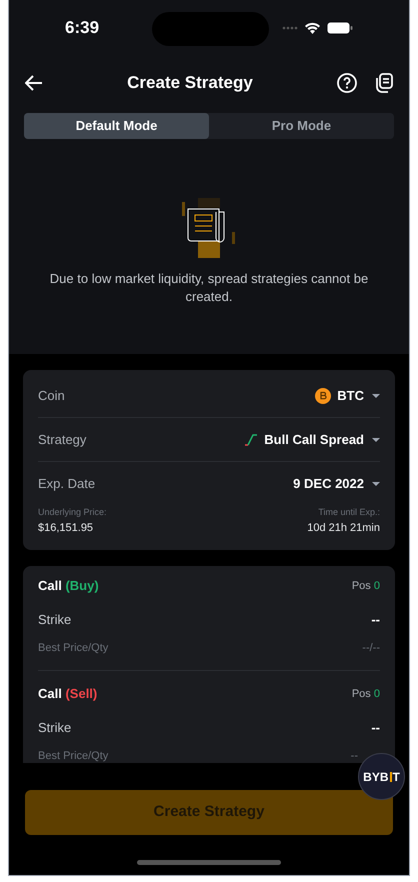  I want to click on logo-bubble: BYB T, so click(381, 776).